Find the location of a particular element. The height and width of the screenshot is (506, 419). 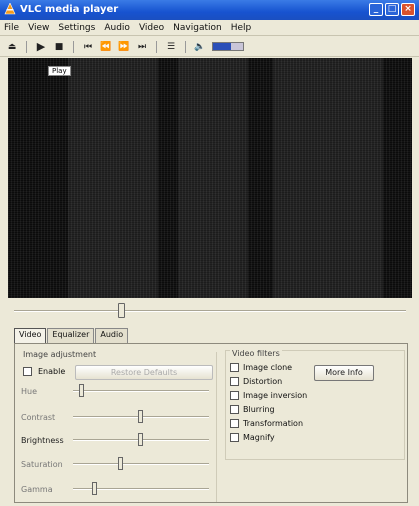

filter-label: Distortion is located at coordinates (263, 381).